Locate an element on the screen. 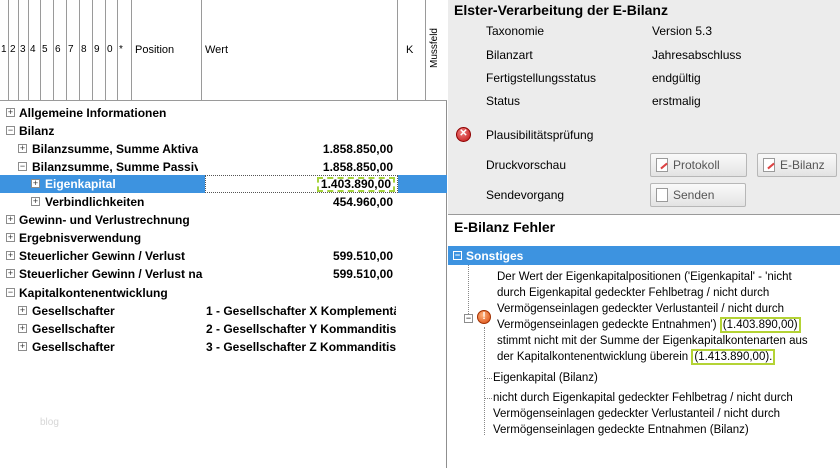 The height and width of the screenshot is (468, 840). druckvorschau-label: Druckvorschau is located at coordinates (526, 165).